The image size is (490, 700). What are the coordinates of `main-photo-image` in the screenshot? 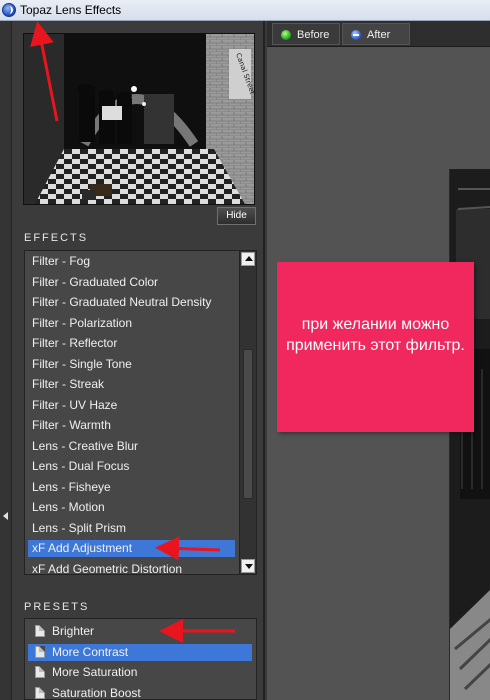 It's located at (470, 434).